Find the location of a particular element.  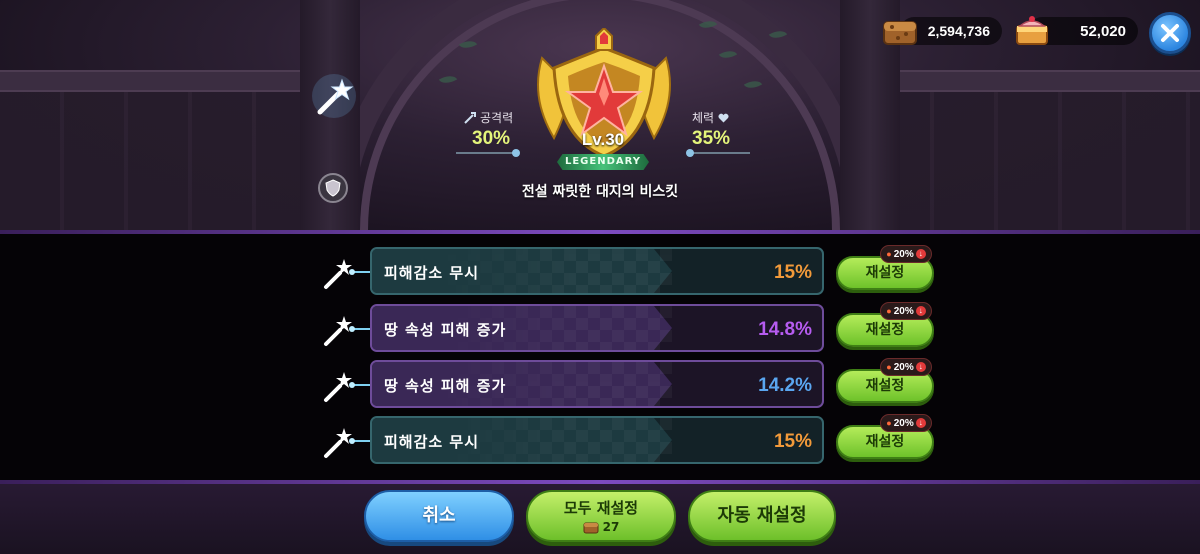

shield-icon is located at coordinates (333, 188).